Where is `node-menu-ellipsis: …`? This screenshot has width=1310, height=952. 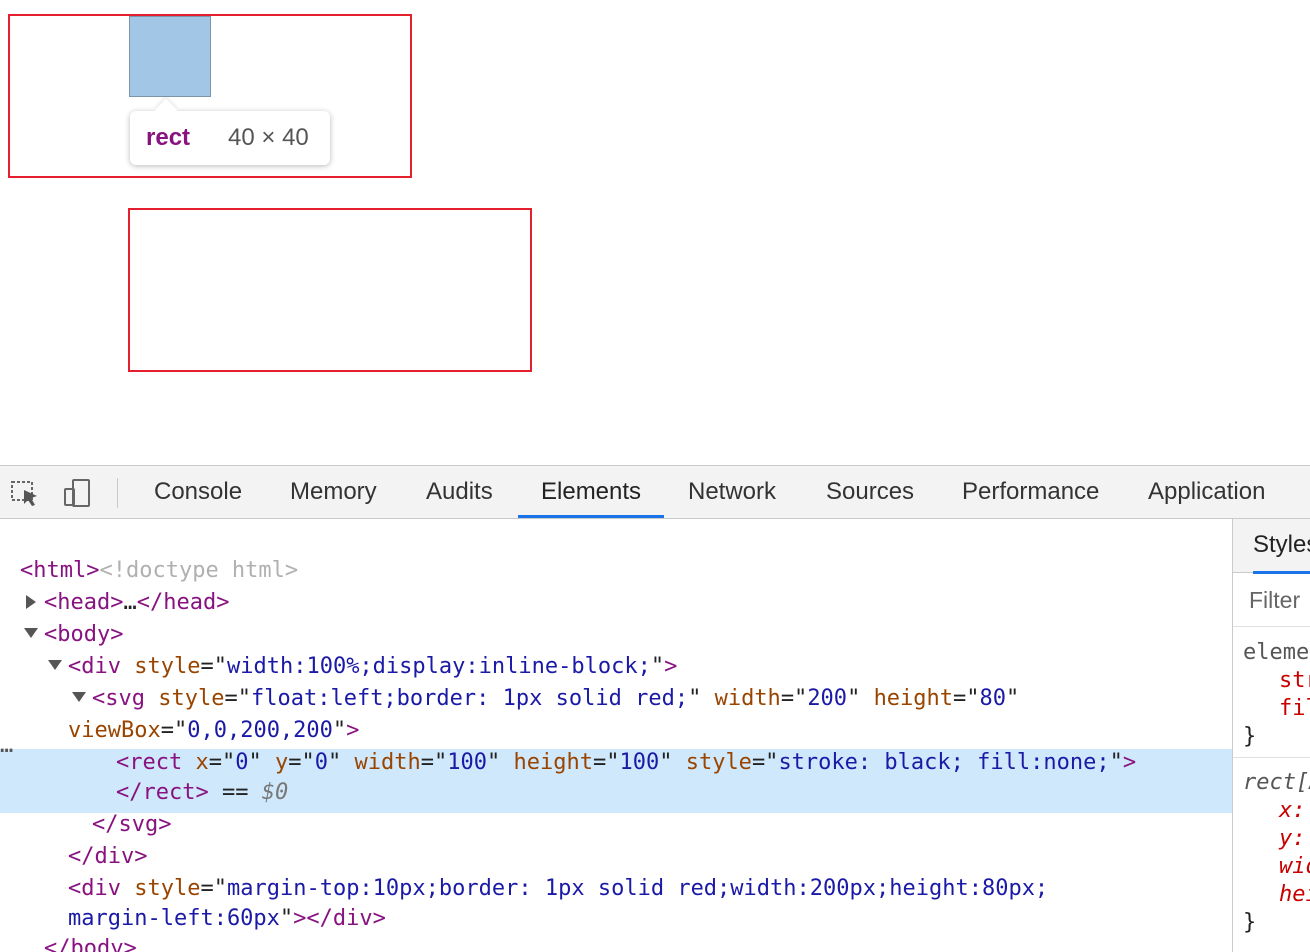
node-menu-ellipsis: … is located at coordinates (6, 745).